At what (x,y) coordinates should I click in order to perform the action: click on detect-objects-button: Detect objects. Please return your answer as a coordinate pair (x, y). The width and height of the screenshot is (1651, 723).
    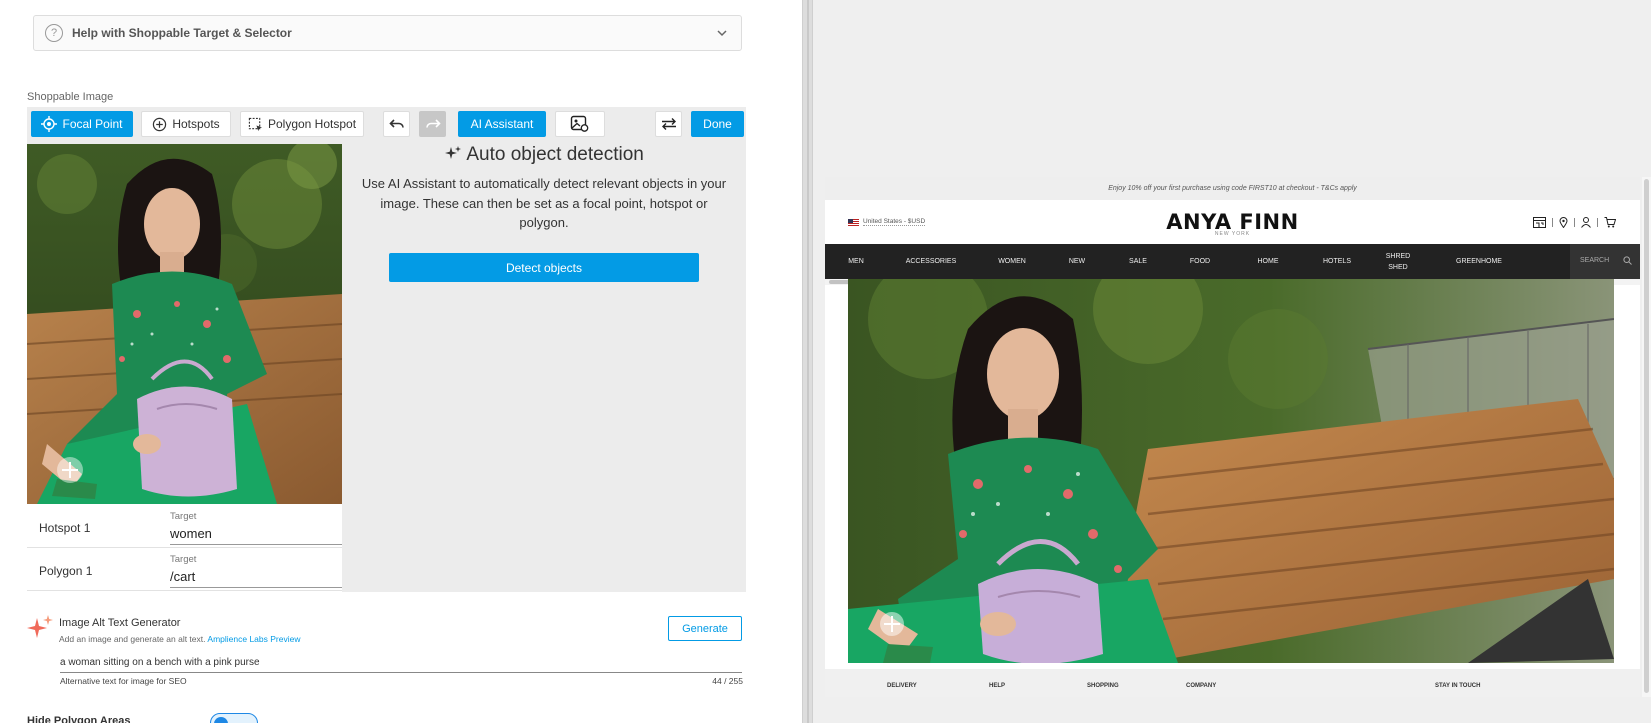
    Looking at the image, I should click on (544, 267).